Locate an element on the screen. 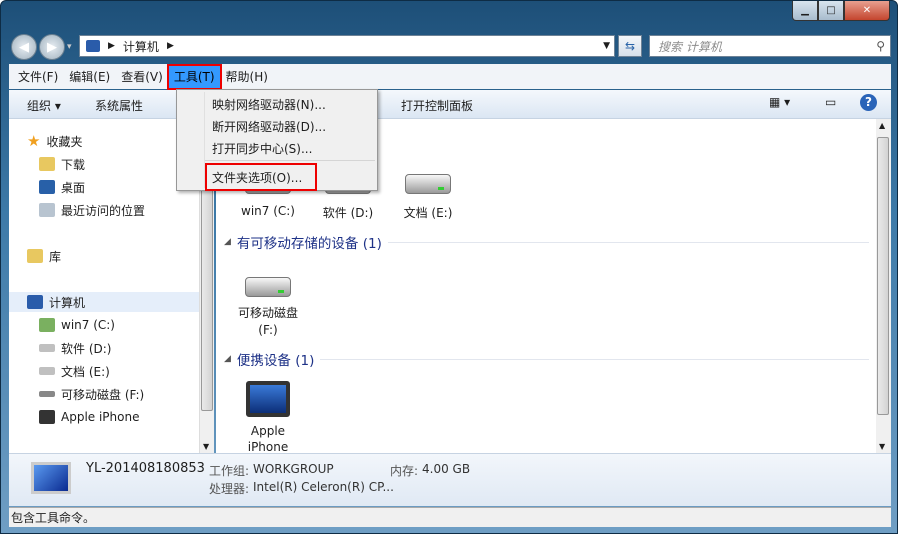  maximize-button: □ is located at coordinates (831, 11).